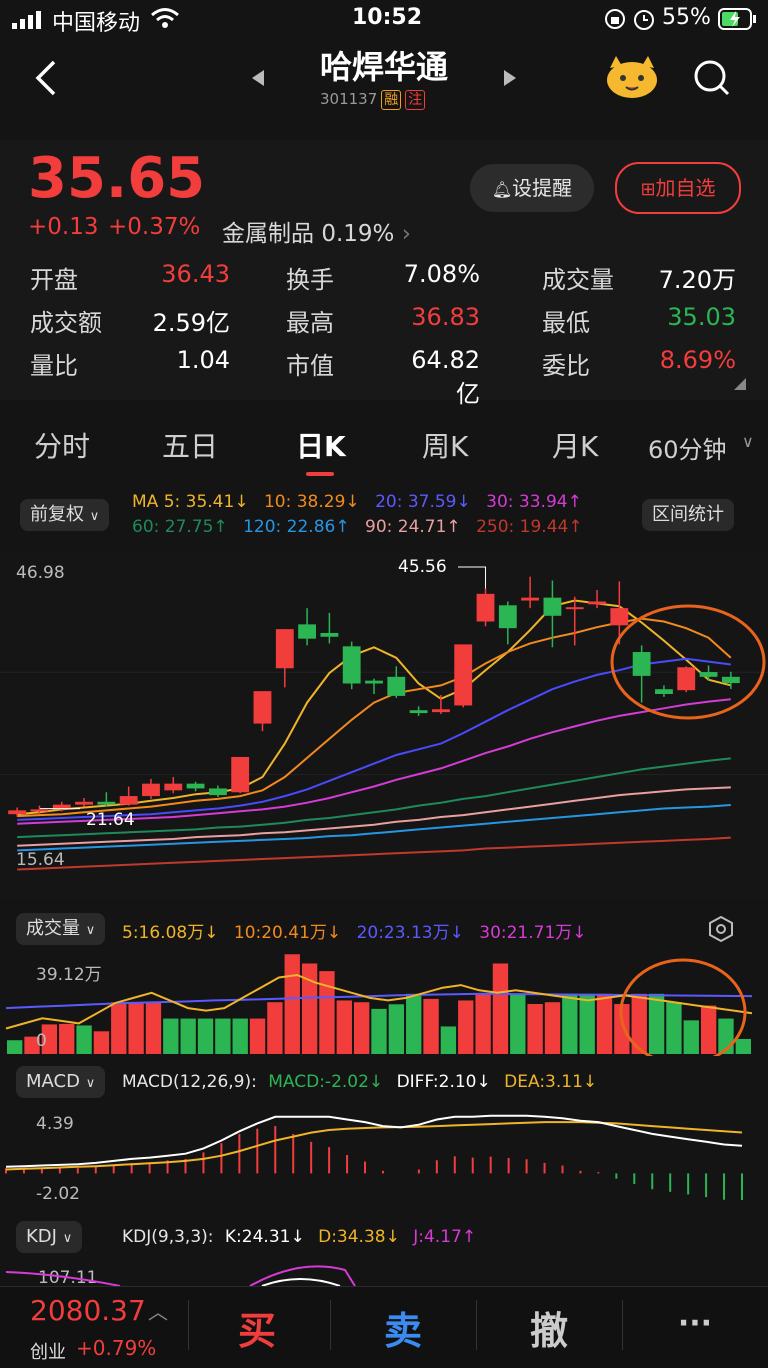  What do you see at coordinates (534, 502) in the screenshot?
I see `ma30-value: 30: 33.94↑` at bounding box center [534, 502].